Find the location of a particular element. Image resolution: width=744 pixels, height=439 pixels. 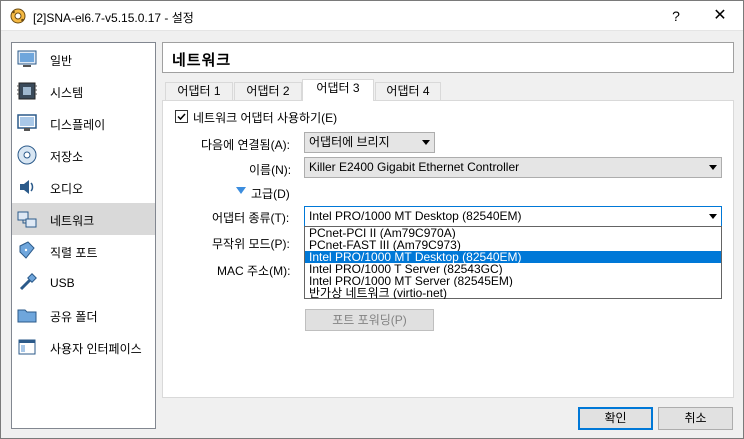

dropdown-option: PCnet-PCI II (Am79C970A) is located at coordinates (513, 233).